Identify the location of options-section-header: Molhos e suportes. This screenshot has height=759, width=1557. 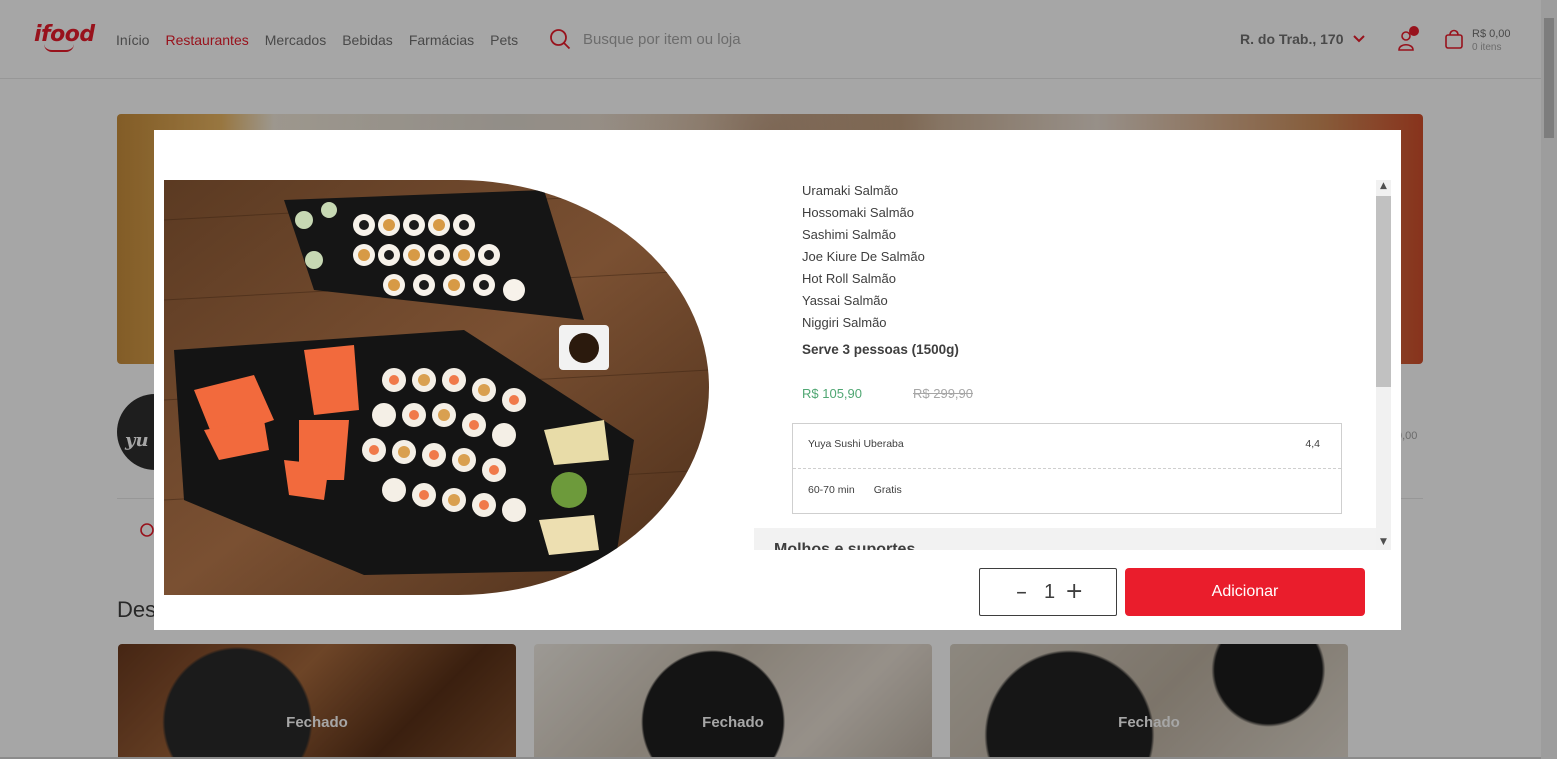
(1065, 539).